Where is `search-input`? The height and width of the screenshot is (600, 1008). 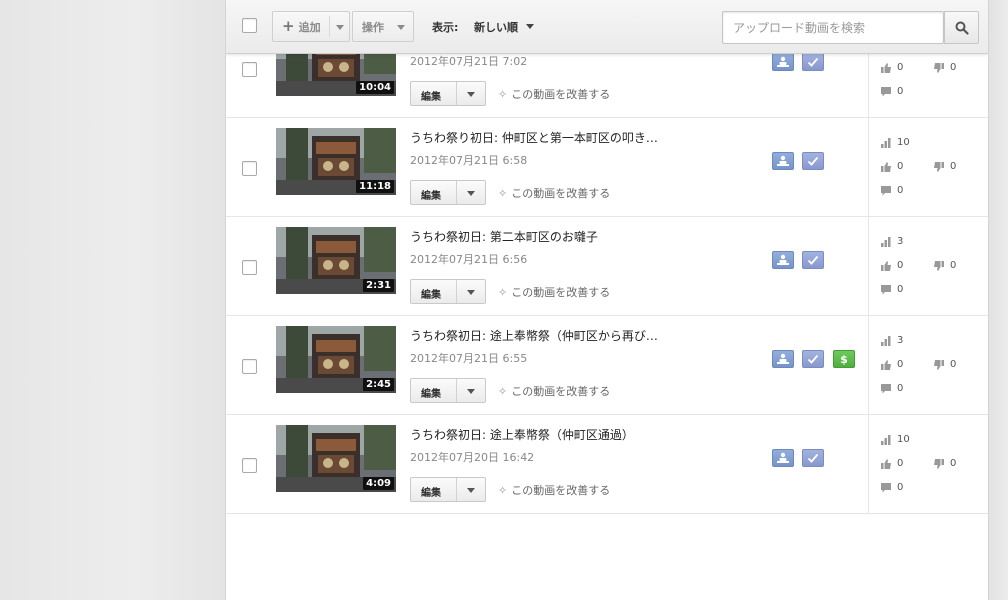
search-input is located at coordinates (833, 27).